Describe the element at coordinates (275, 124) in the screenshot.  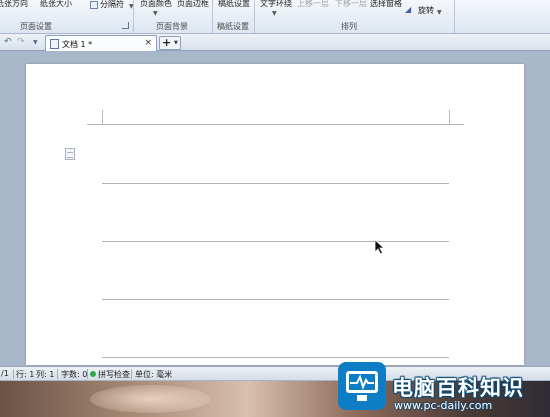
I see `header-line` at that location.